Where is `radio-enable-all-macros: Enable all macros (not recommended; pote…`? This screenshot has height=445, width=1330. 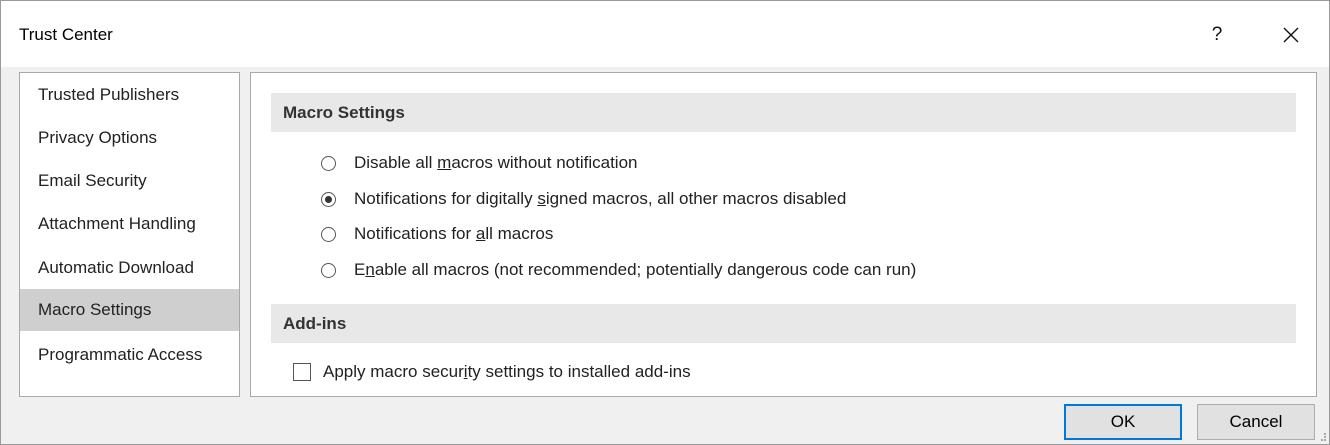 radio-enable-all-macros: Enable all macros (not recommended; pote… is located at coordinates (618, 270).